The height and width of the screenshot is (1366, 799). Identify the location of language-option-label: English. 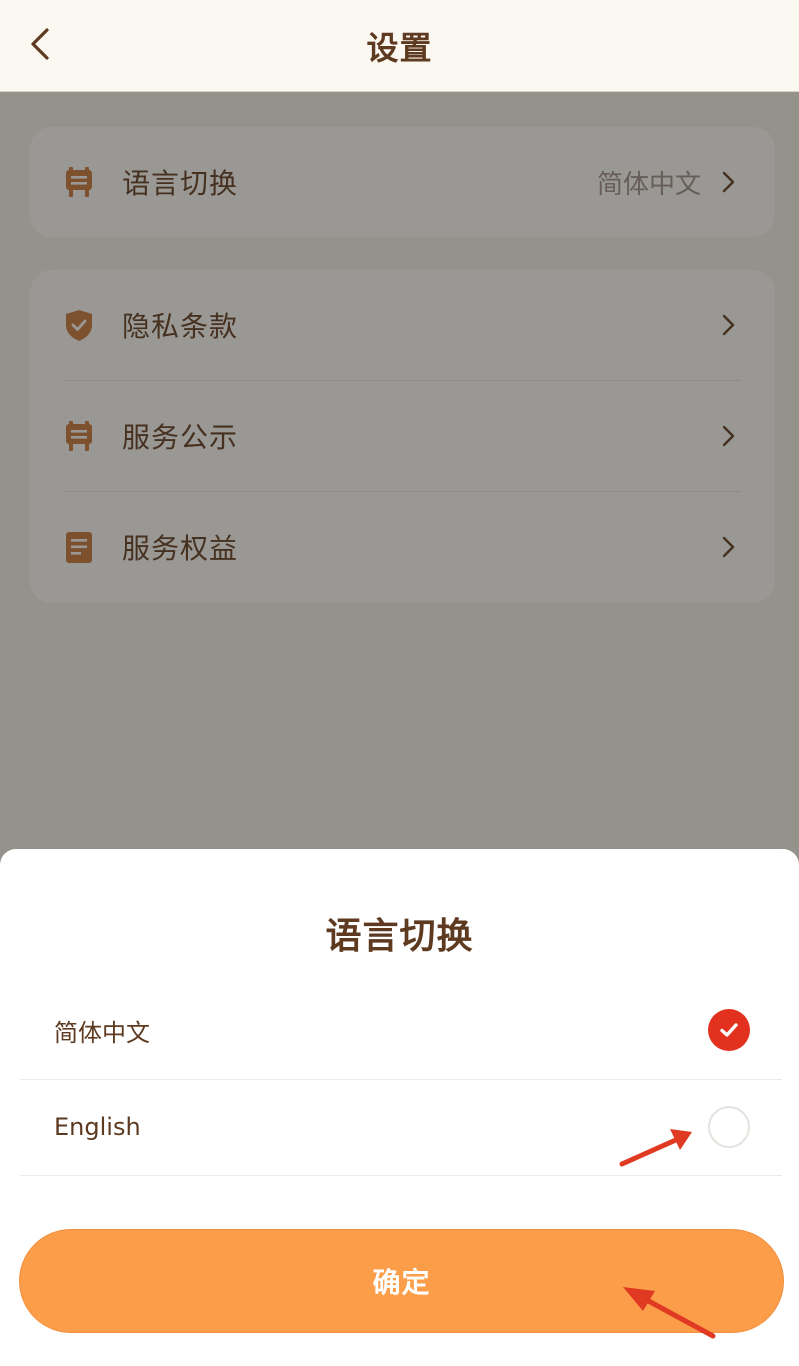
(97, 1127).